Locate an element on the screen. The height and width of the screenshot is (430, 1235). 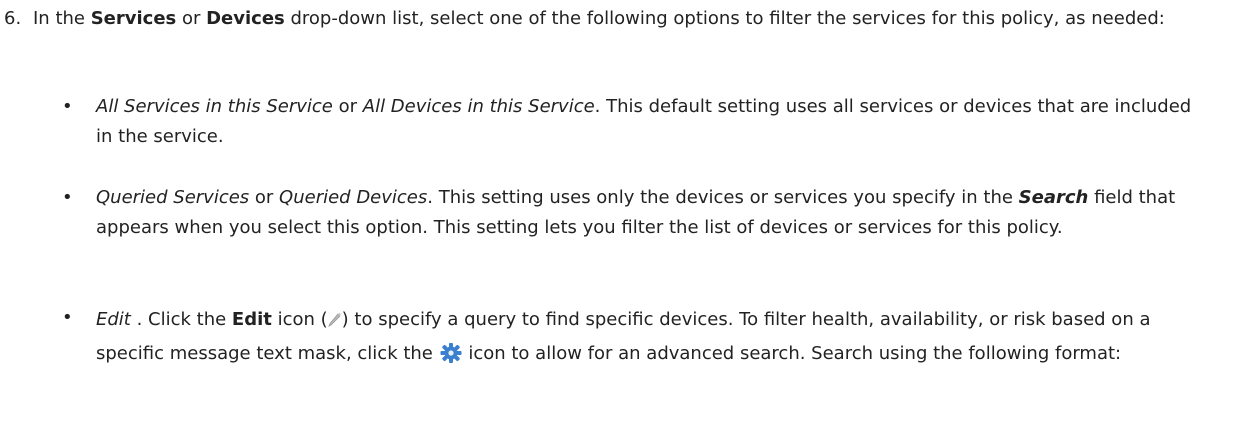
option-all-services: All Services in this Service is located at coordinates (214, 106).